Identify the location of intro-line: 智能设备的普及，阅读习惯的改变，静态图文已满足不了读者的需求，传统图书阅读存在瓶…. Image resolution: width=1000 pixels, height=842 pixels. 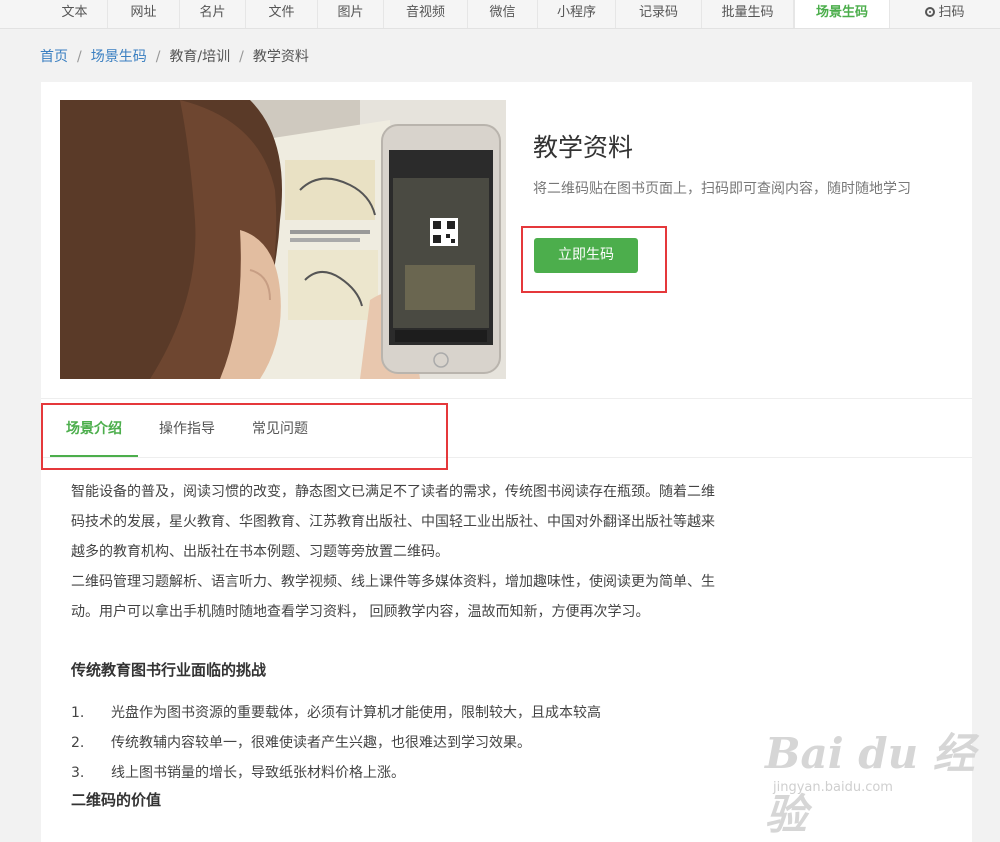
(393, 492).